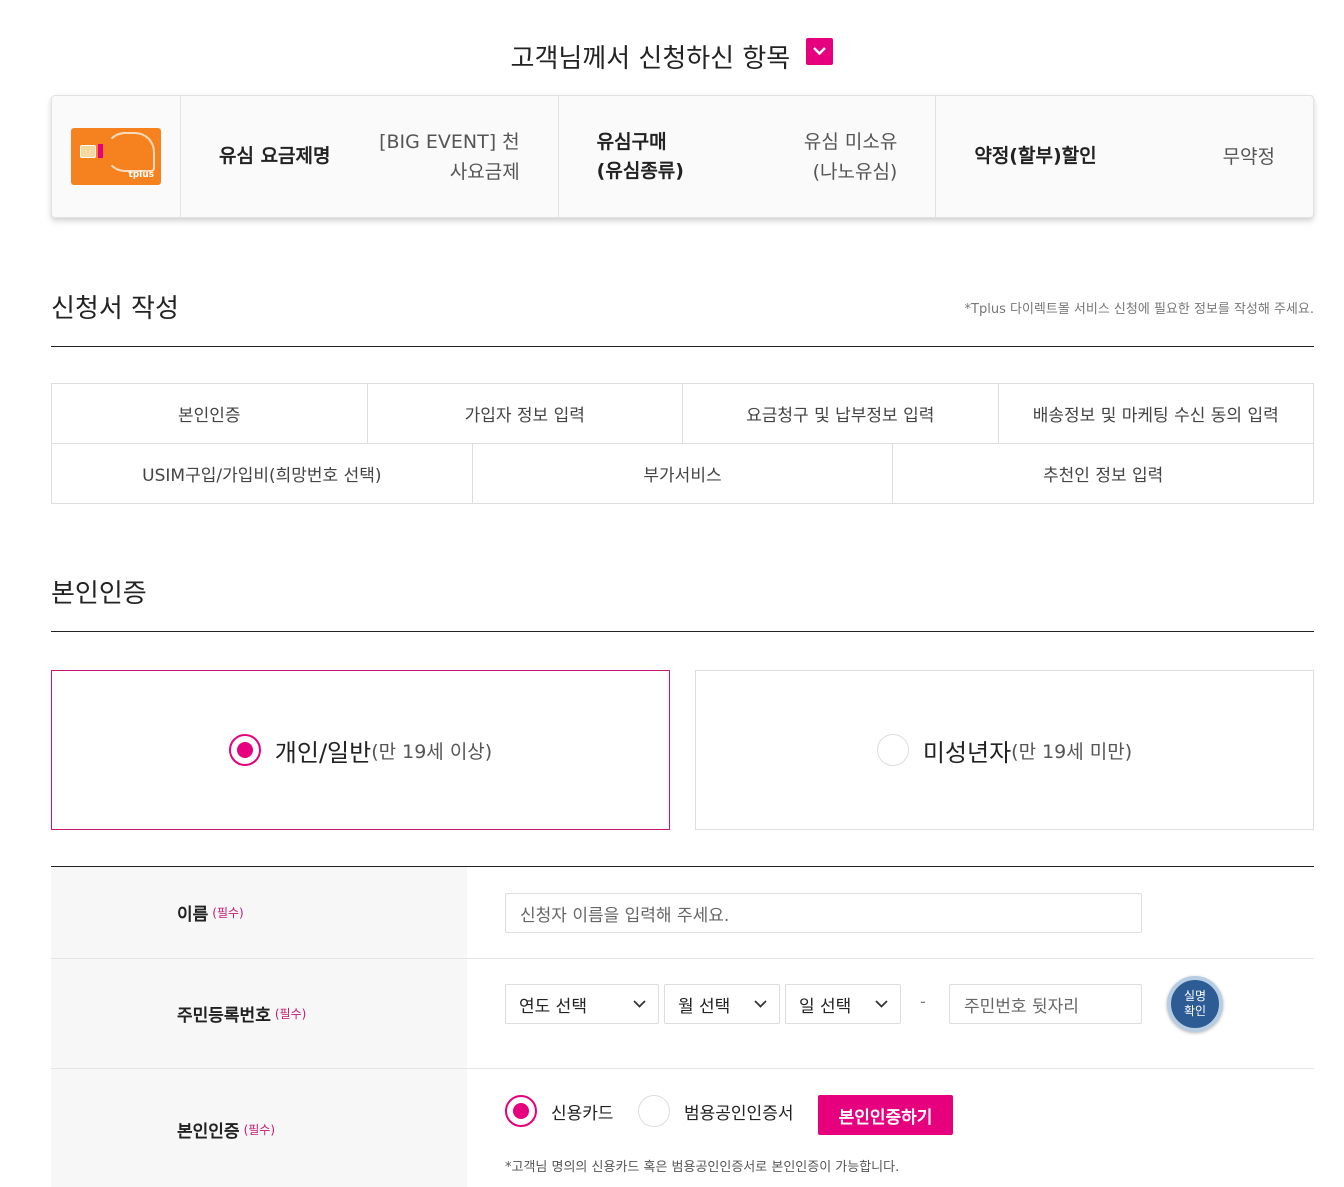  I want to click on applied-items-header: 고객님께서 신청하신 항목, so click(672, 56).